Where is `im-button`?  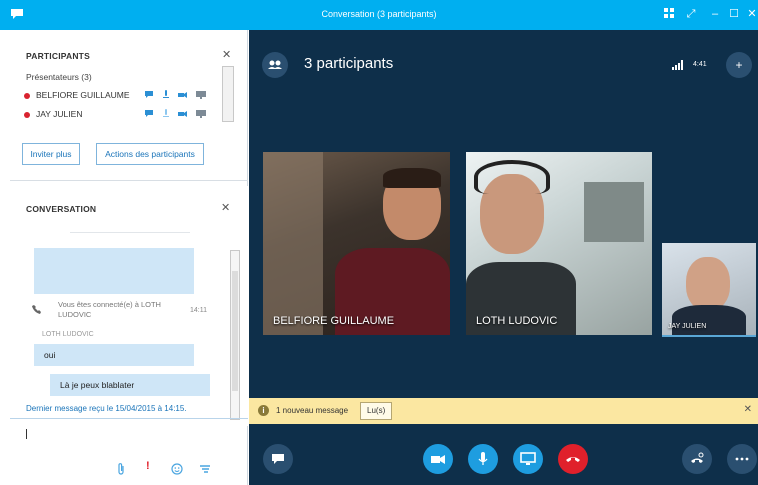 im-button is located at coordinates (278, 459).